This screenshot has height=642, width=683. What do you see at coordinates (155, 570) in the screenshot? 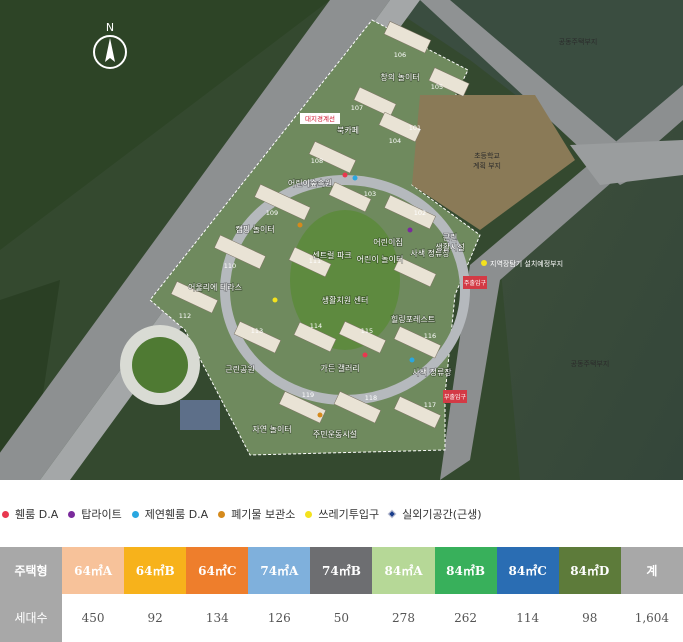
I see `type-cell: 64㎡B` at bounding box center [155, 570].